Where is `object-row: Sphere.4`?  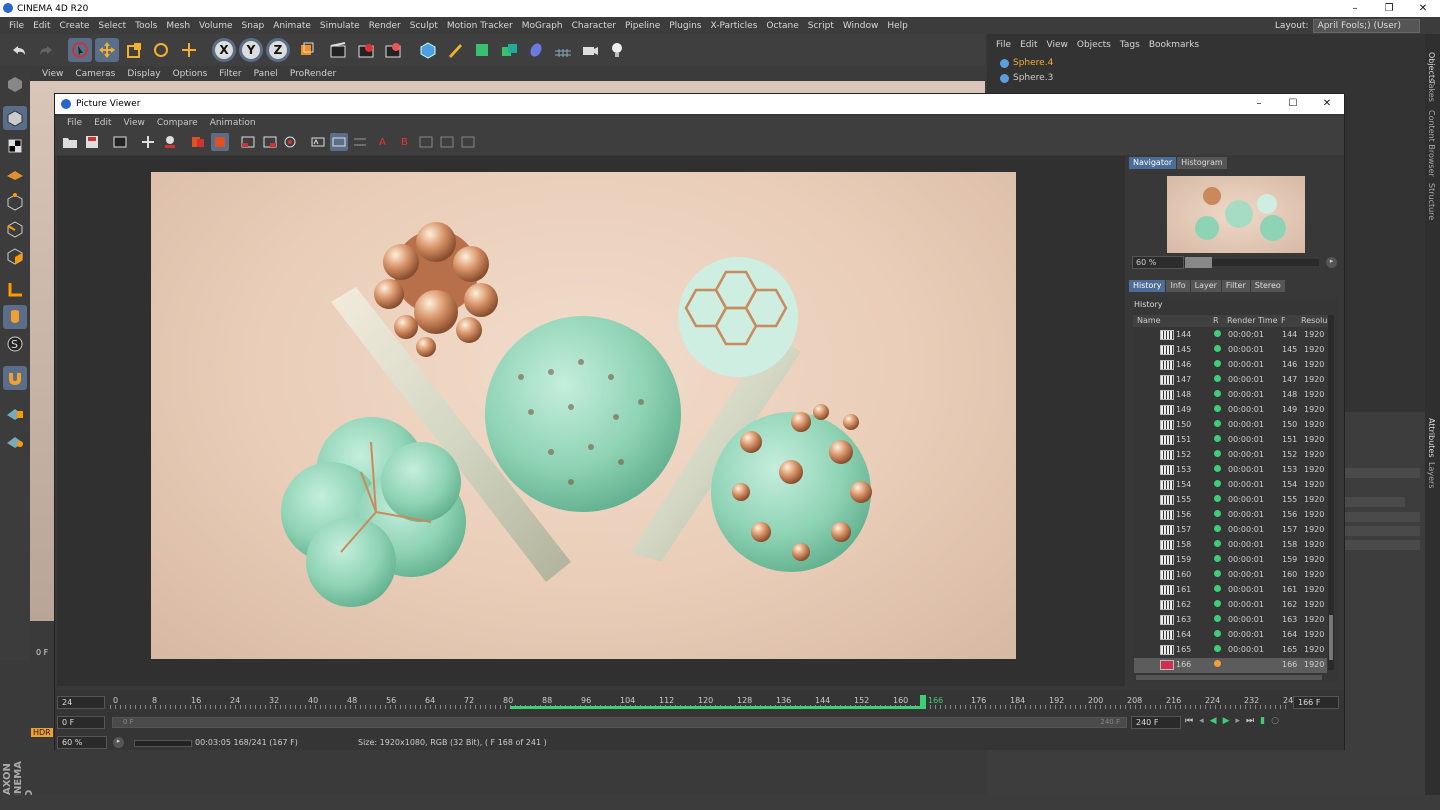 object-row: Sphere.4 is located at coordinates (1026, 63).